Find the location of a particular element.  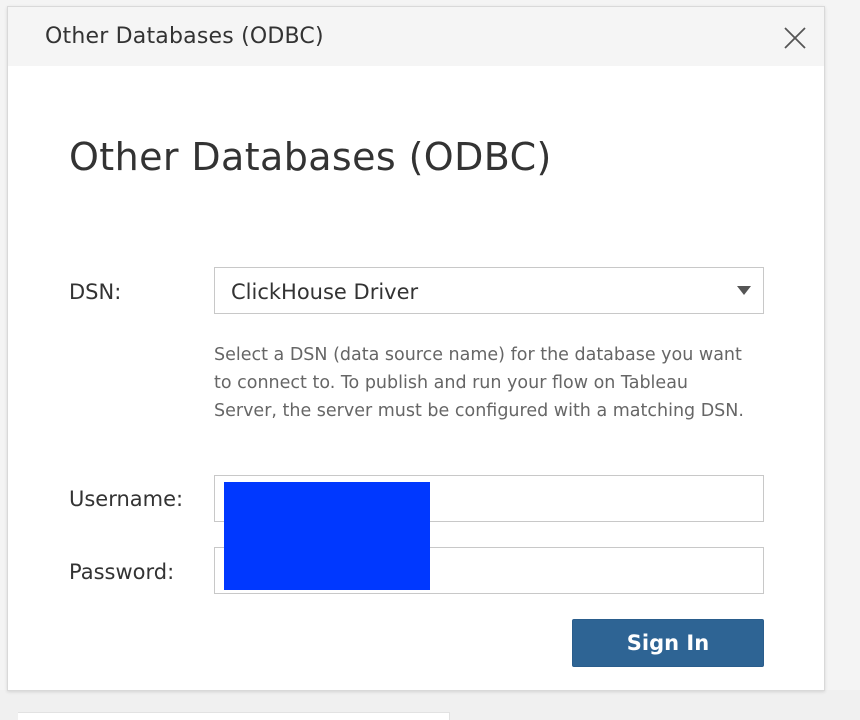

background-panel is located at coordinates (234, 716).